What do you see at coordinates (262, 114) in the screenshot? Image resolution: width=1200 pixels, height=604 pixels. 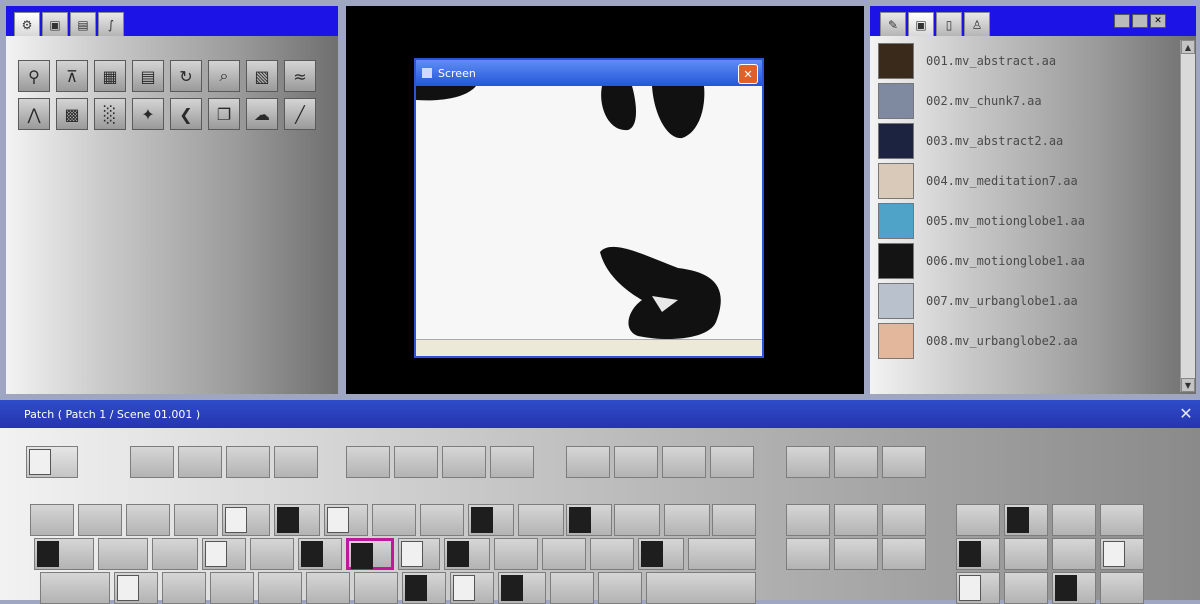 I see `cloud-tool-button: ☁` at bounding box center [262, 114].